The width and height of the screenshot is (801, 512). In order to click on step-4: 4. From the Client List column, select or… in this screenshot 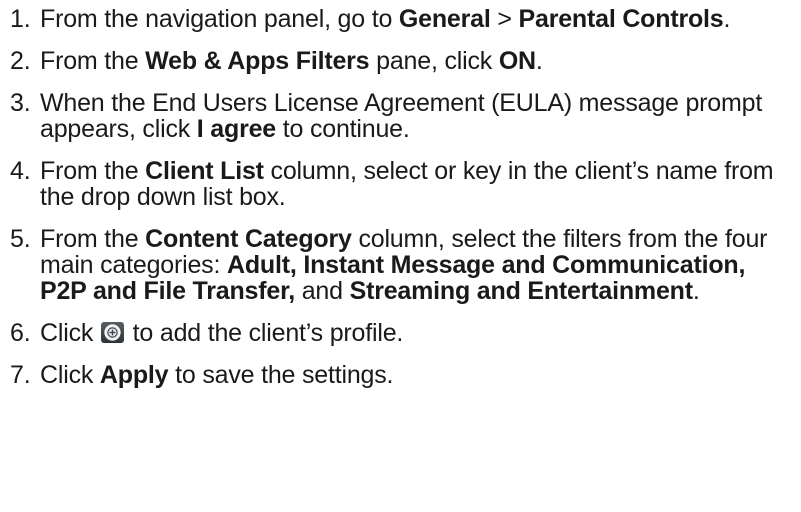, I will do `click(392, 184)`.